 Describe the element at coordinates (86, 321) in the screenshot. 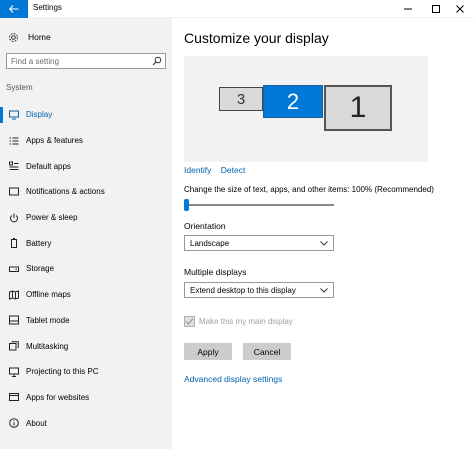

I see `sidebar-item-tablet-mode: Tablet mode` at that location.